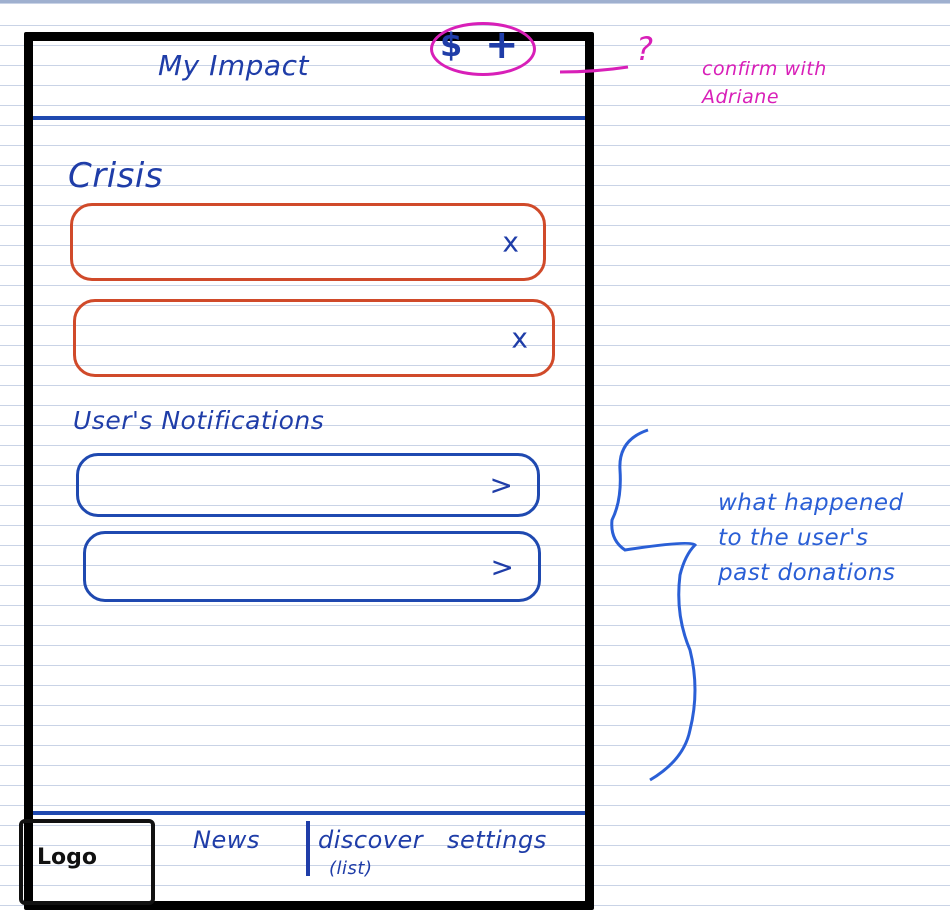 The height and width of the screenshot is (922, 950). I want to click on crisis-card-2: x, so click(314, 338).